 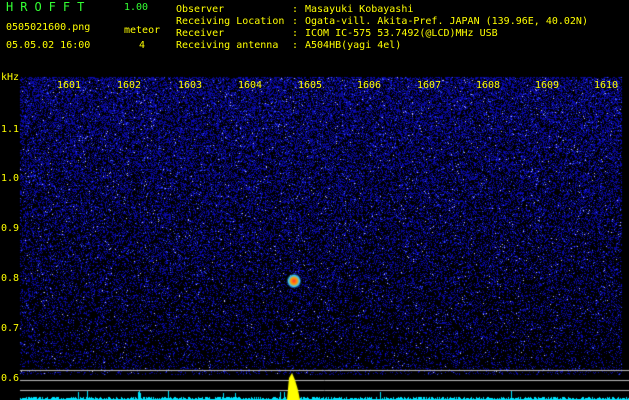 What do you see at coordinates (49, 7) in the screenshot?
I see `app-title: HROFFT` at bounding box center [49, 7].